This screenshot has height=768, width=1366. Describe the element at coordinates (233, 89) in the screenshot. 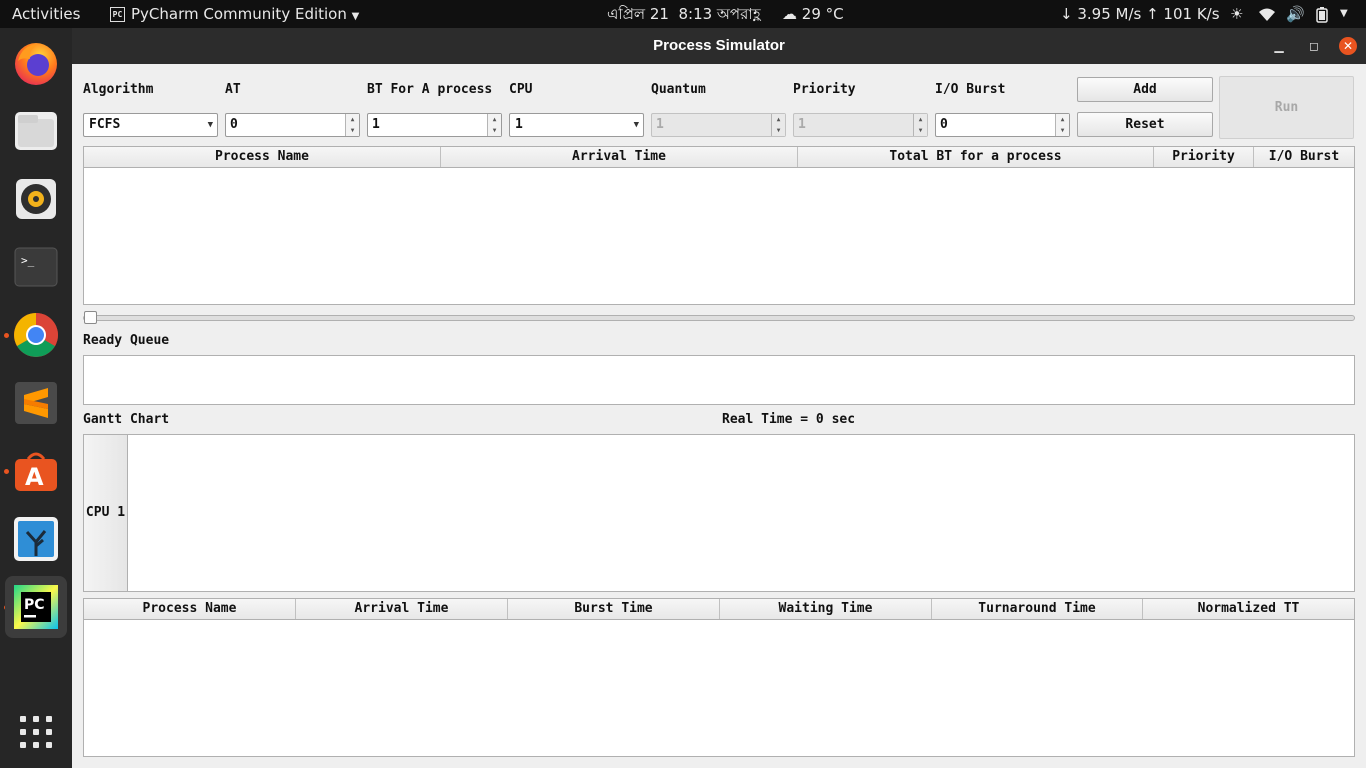

I see `at-label: AT` at that location.